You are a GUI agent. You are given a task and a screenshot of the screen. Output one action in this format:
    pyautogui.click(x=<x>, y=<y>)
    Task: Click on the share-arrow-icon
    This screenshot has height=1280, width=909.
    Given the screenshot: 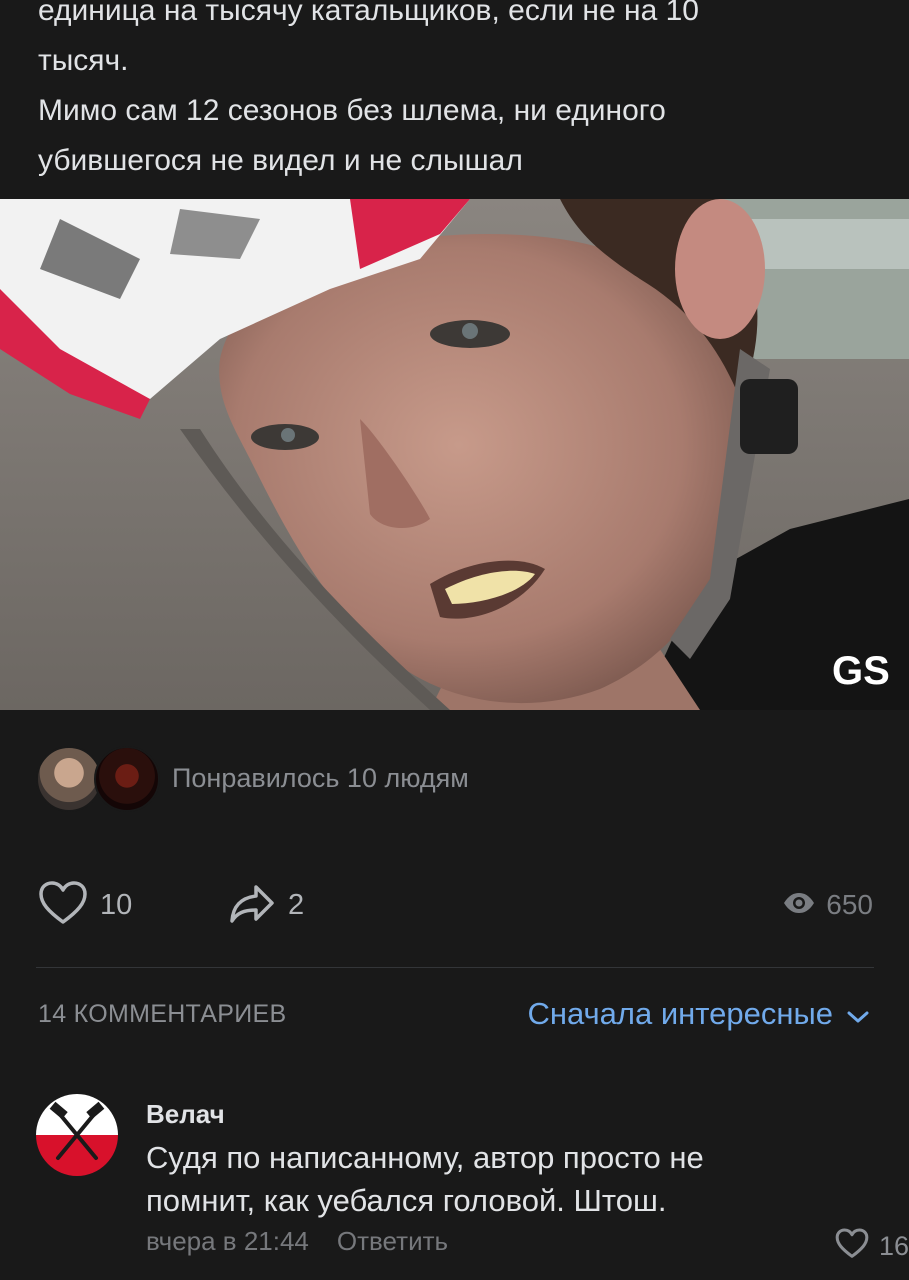 What is the action you would take?
    pyautogui.click(x=252, y=905)
    